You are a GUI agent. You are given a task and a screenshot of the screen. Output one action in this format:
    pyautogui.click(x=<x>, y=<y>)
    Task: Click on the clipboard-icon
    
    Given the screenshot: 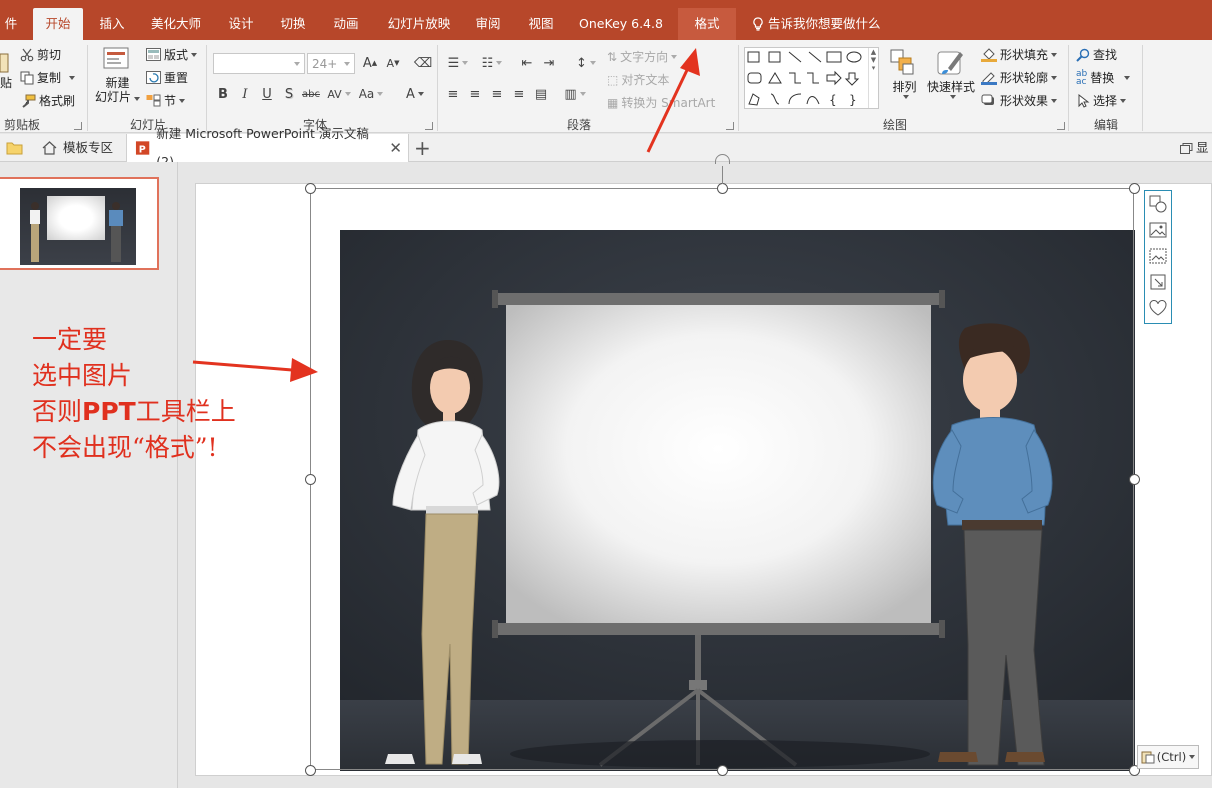 What is the action you would take?
    pyautogui.click(x=1148, y=757)
    